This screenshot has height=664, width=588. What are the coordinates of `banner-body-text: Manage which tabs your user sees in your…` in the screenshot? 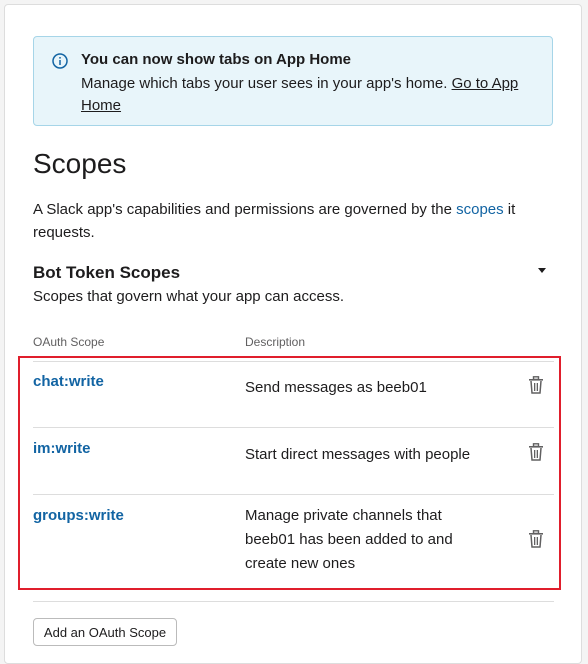 It's located at (266, 83).